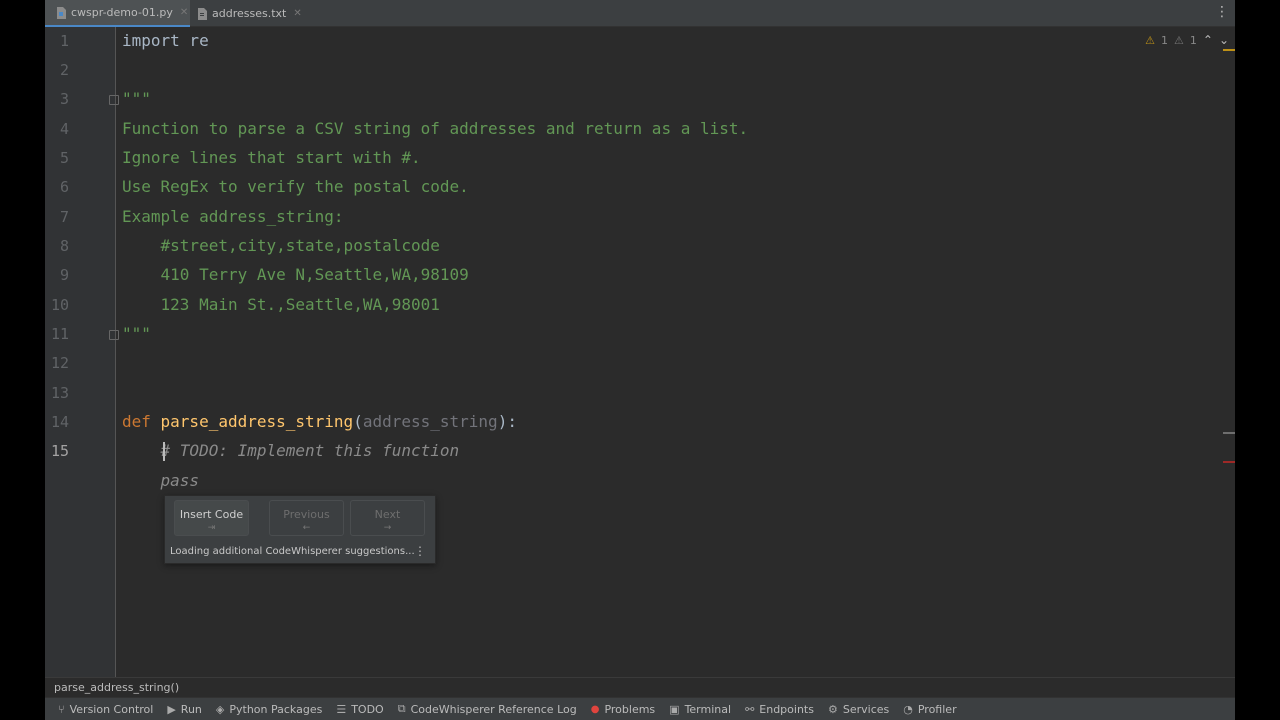  What do you see at coordinates (387, 514) in the screenshot?
I see `next-label: Next` at bounding box center [387, 514].